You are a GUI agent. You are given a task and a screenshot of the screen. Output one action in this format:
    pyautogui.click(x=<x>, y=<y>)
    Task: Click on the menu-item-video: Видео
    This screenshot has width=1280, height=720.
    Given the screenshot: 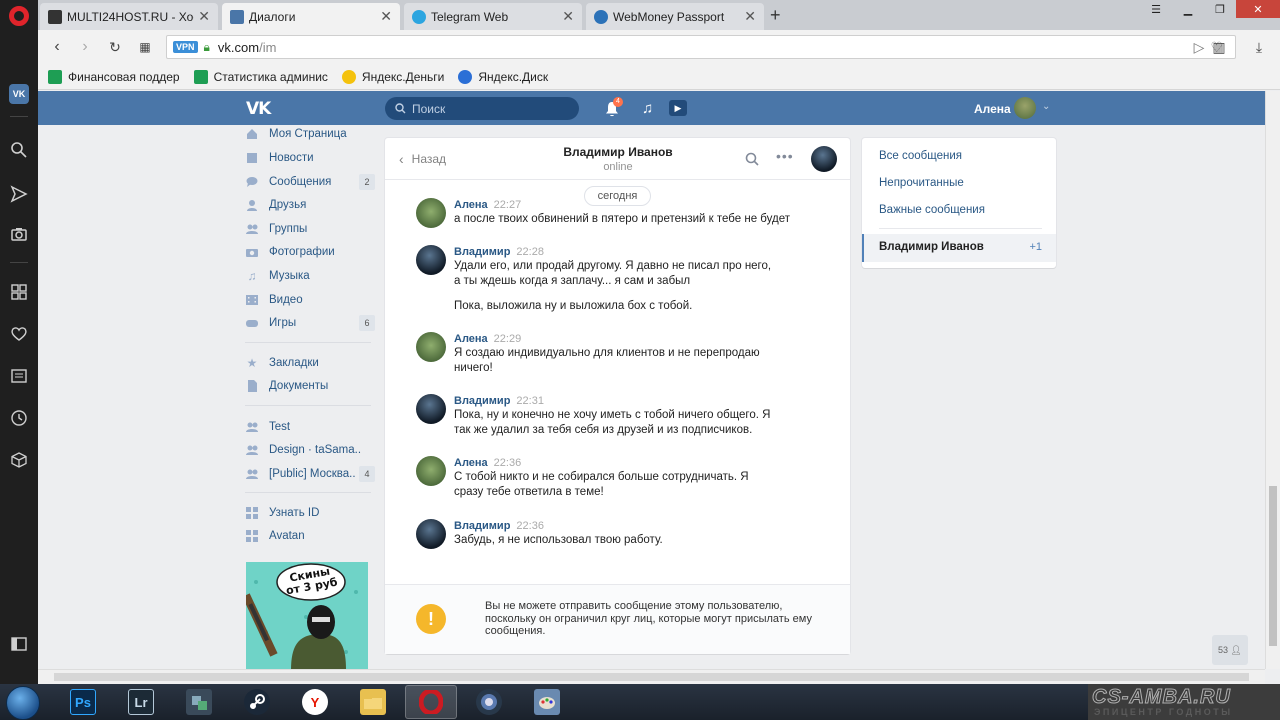 What is the action you would take?
    pyautogui.click(x=310, y=300)
    